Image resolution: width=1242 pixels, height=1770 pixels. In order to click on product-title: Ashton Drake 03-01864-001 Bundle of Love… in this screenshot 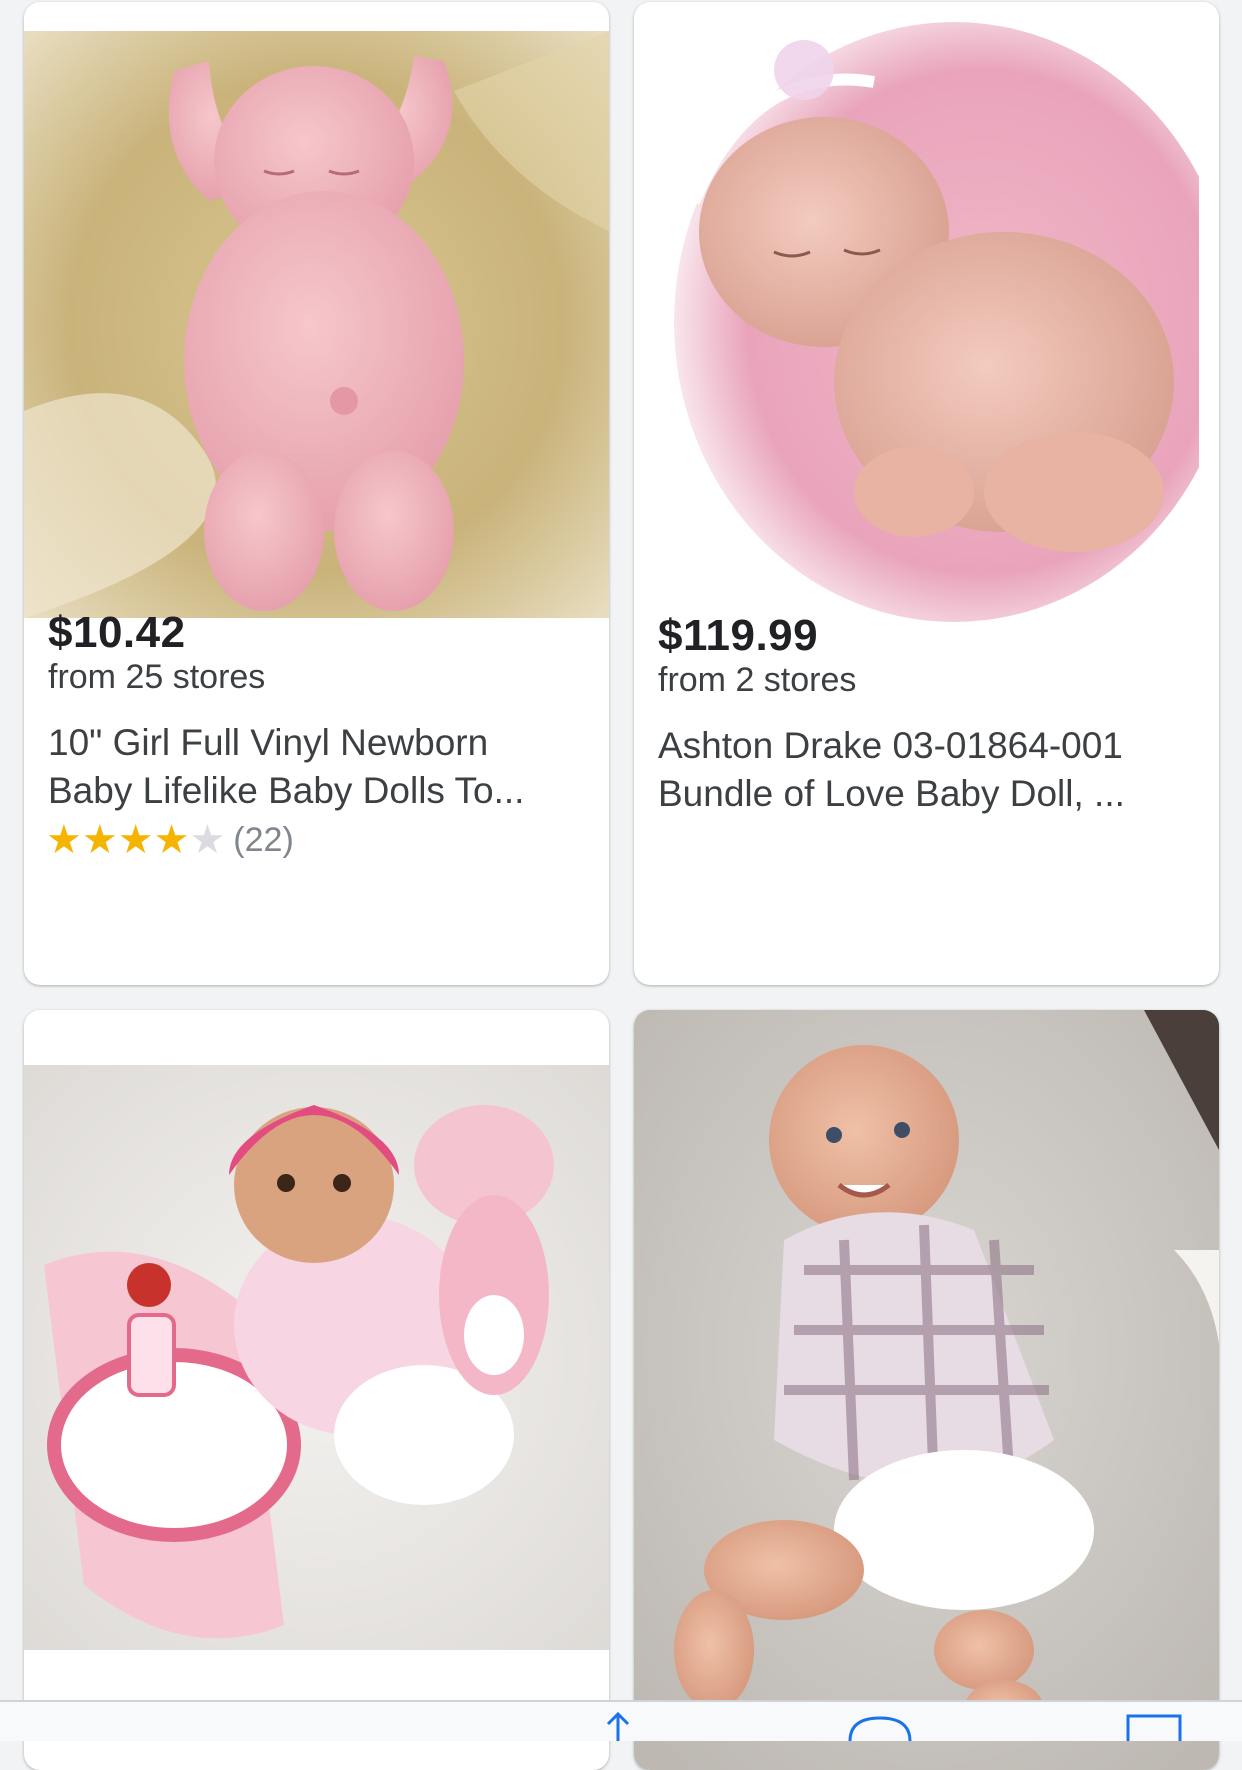, I will do `click(928, 770)`.